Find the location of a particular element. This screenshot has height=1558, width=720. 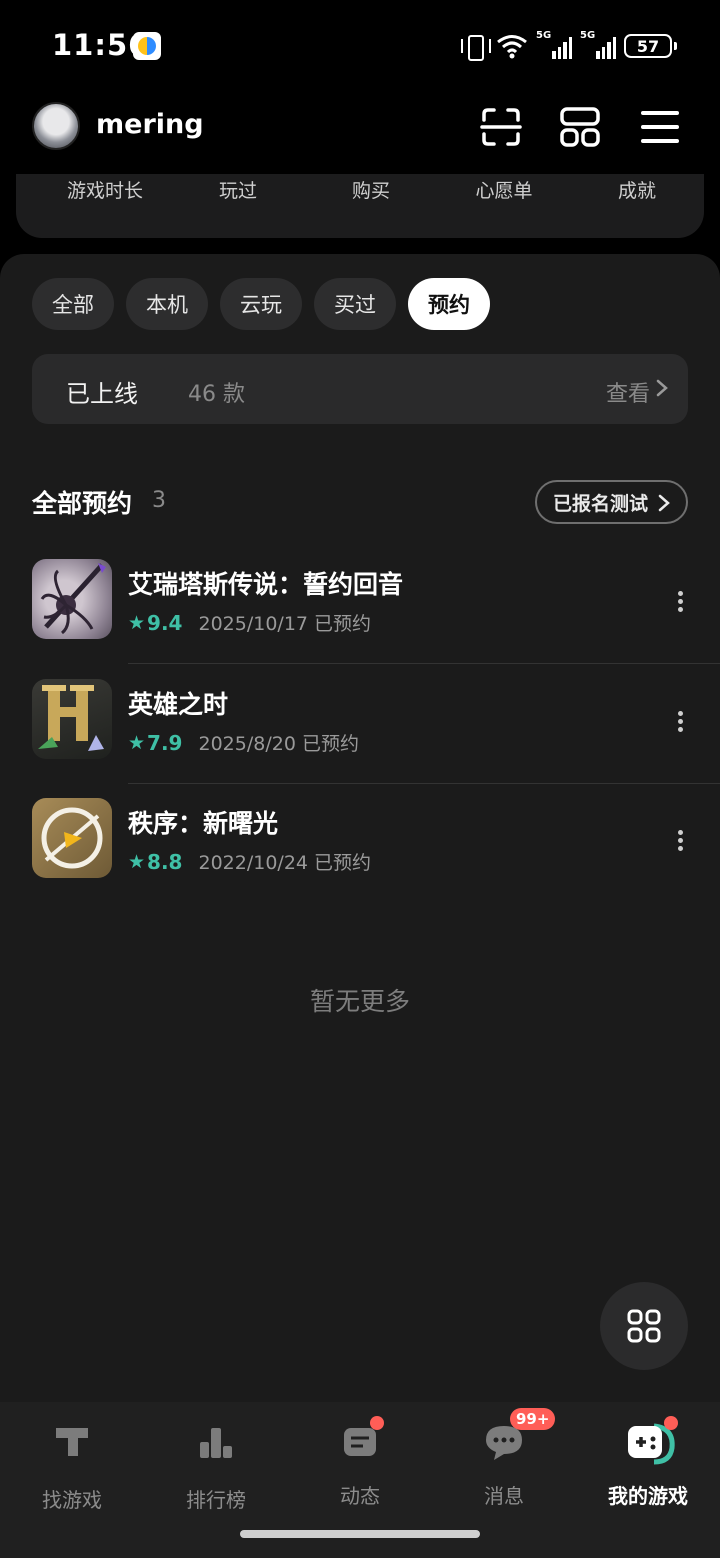

stat-played: 玩过 is located at coordinates (238, 189).